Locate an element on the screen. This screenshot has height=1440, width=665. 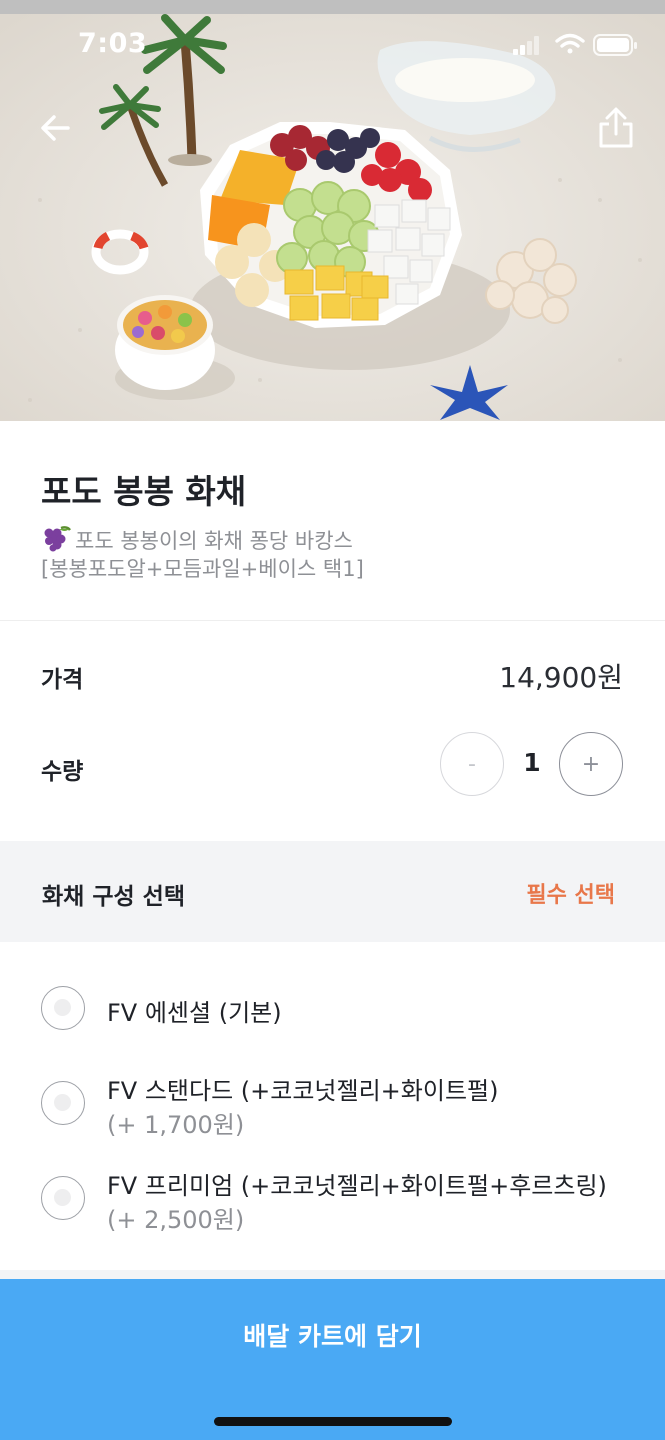
option-group-title: 화채 구성 선택 is located at coordinates (113, 897).